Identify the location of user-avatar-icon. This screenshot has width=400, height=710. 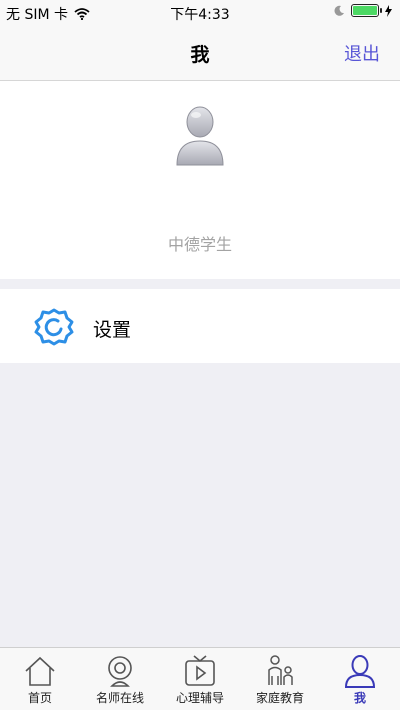
(200, 136).